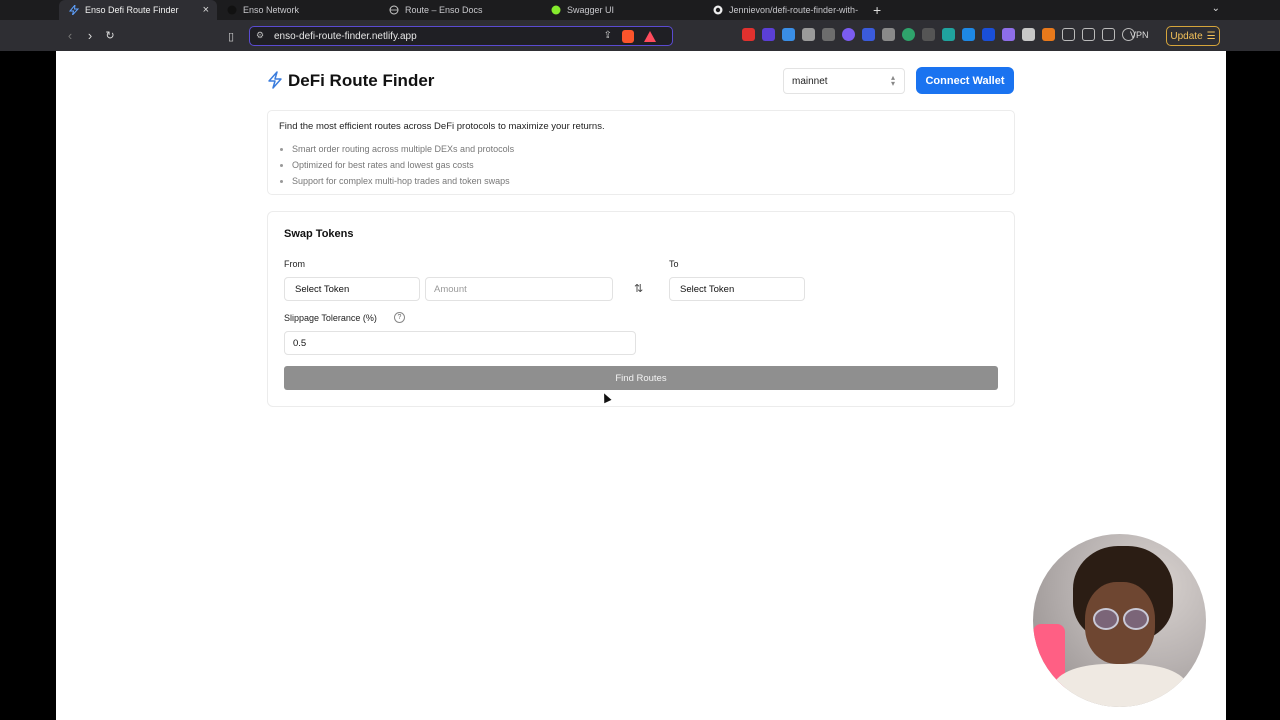  What do you see at coordinates (260, 35) in the screenshot?
I see `site-settings-icon: ⚙` at bounding box center [260, 35].